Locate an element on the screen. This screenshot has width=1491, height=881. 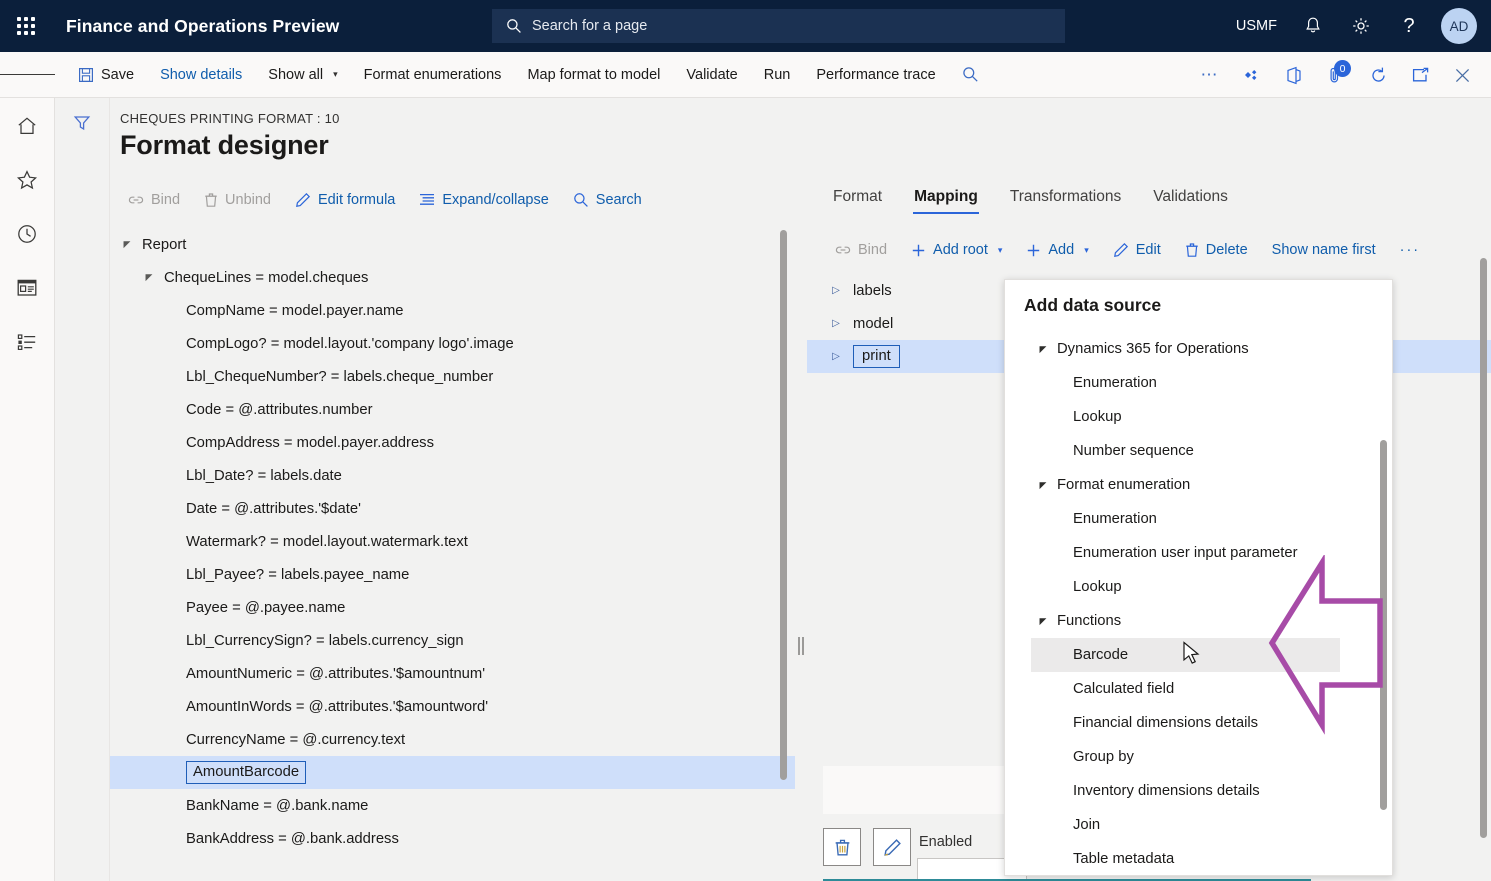
format-tree-row: CurrencyName = @.currency.text is located at coordinates (452, 739).